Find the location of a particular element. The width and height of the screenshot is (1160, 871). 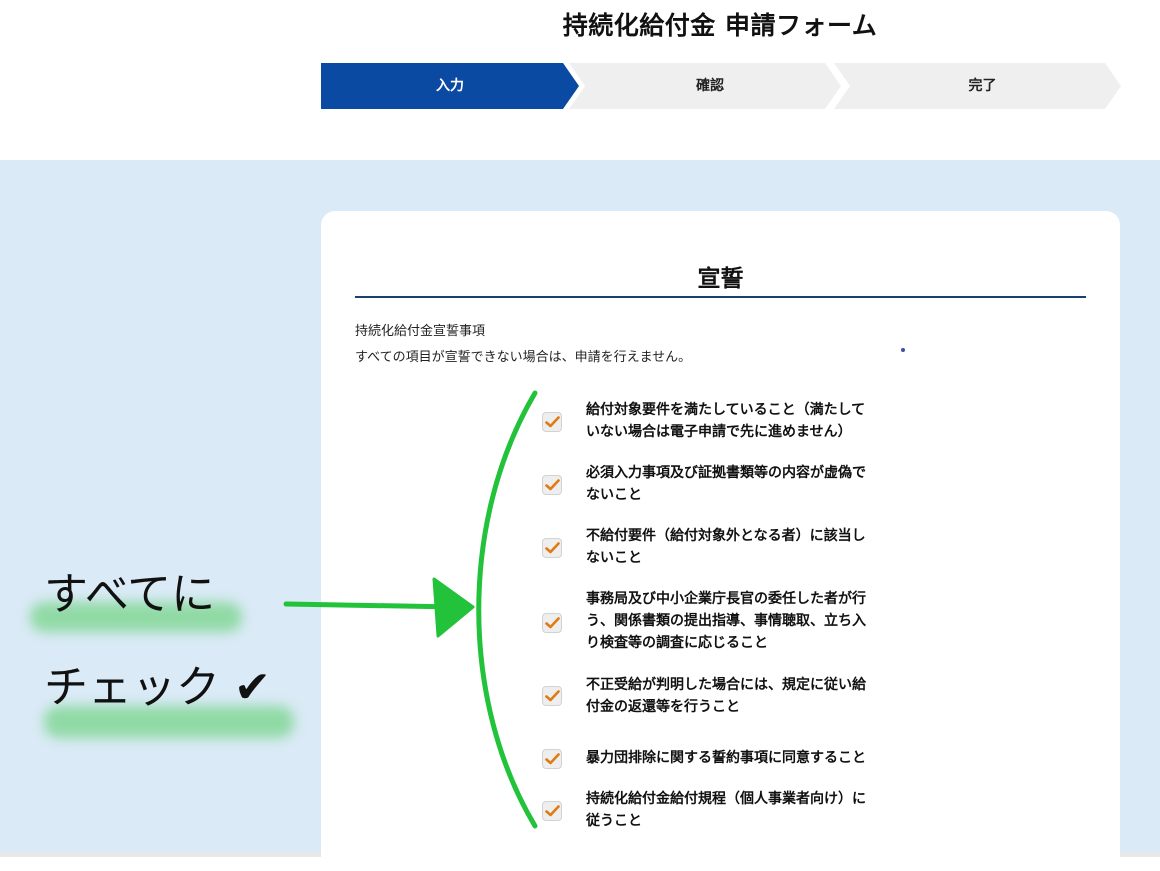

step-label: 入力 is located at coordinates (450, 86).